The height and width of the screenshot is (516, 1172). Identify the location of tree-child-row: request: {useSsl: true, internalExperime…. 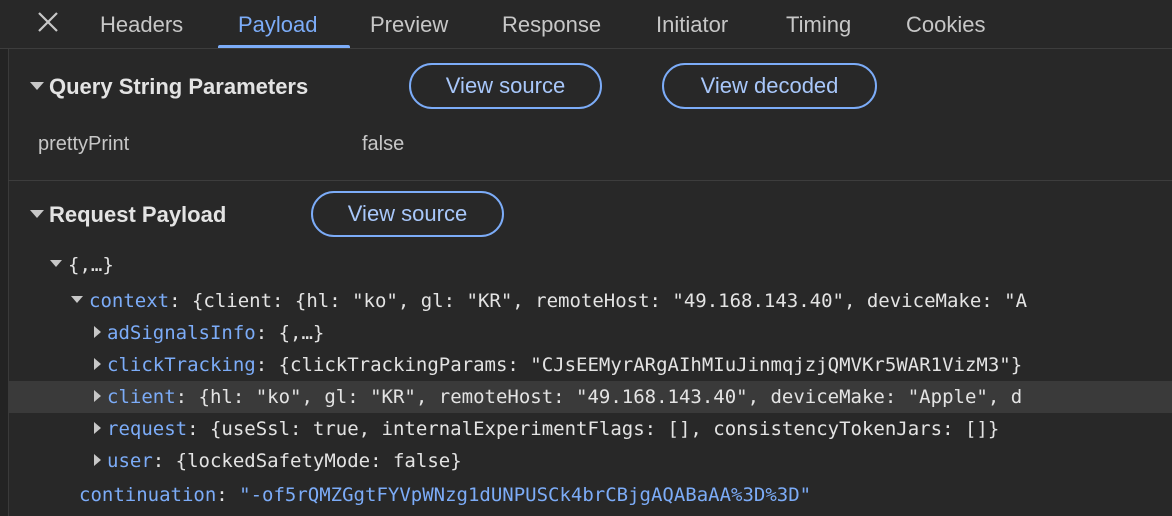
(590, 429).